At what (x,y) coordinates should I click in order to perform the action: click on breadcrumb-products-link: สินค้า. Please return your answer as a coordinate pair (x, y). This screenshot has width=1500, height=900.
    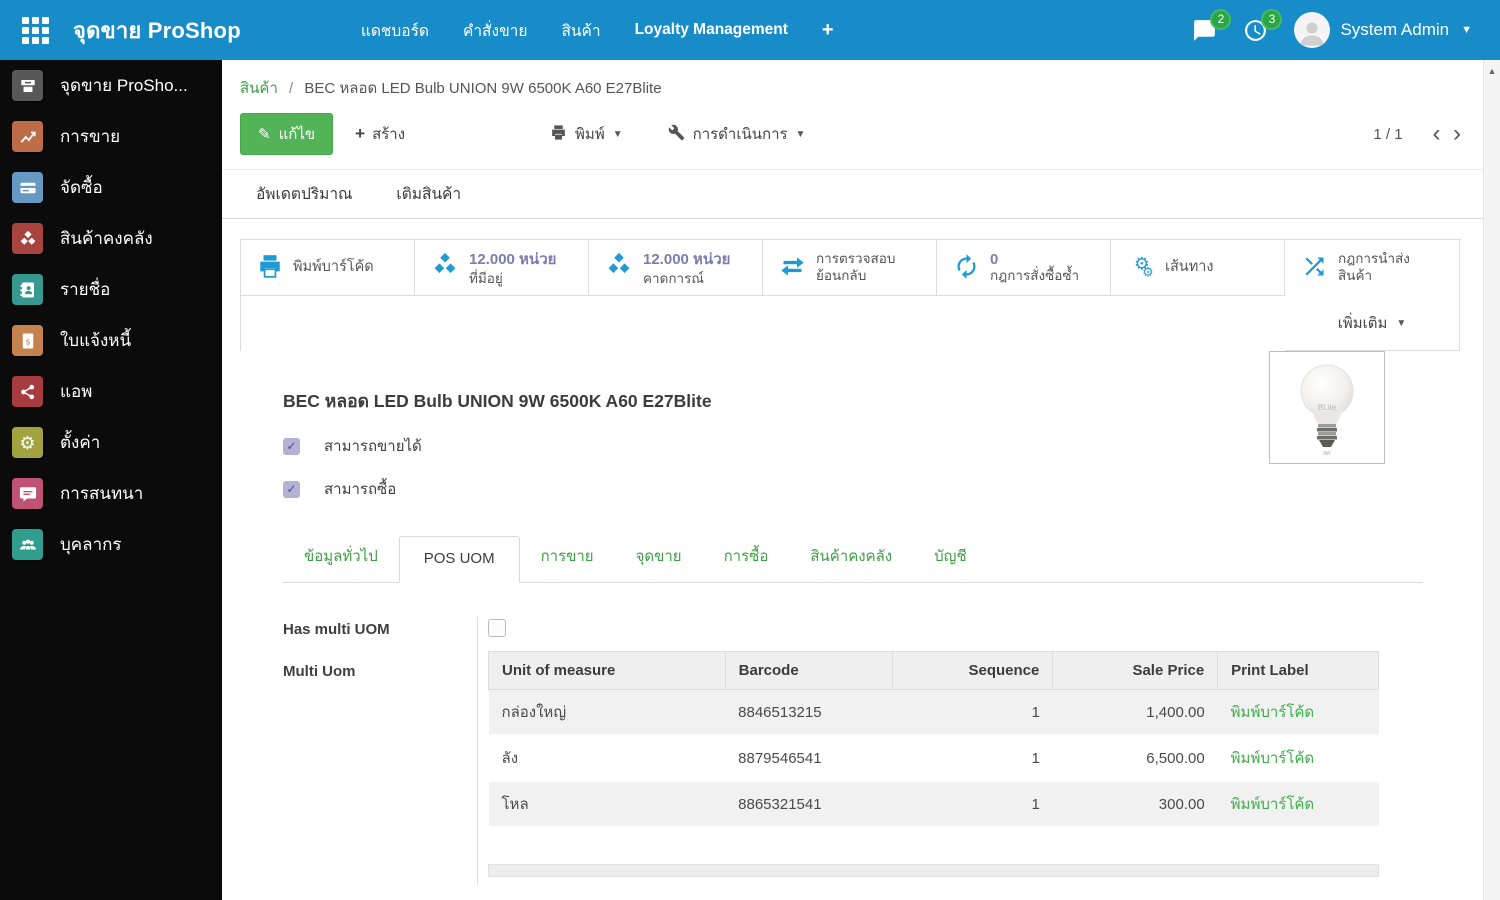
    Looking at the image, I should click on (259, 88).